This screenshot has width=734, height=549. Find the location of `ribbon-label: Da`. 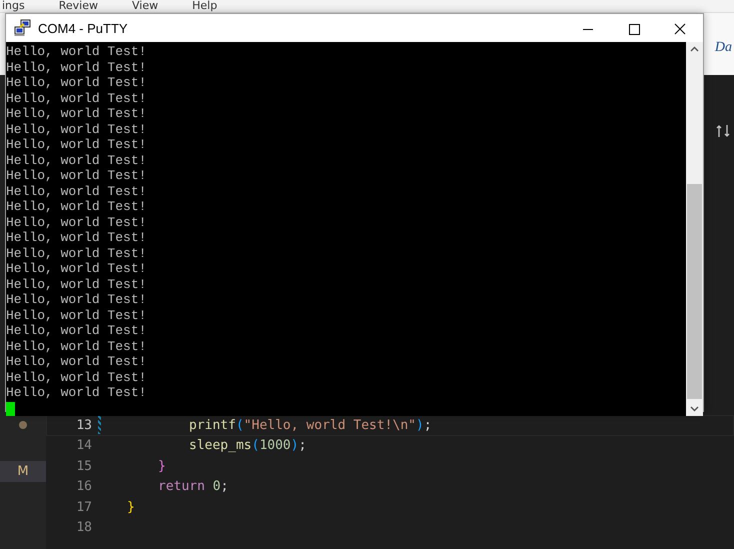

ribbon-label: Da is located at coordinates (723, 48).